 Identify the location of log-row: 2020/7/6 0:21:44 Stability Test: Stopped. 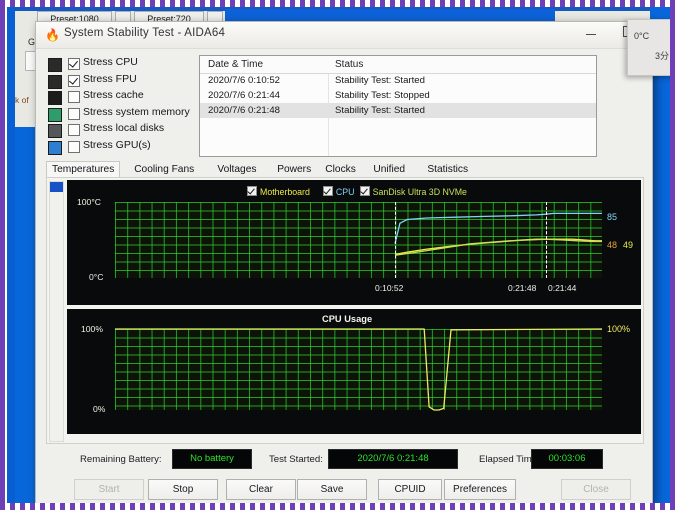
(398, 95).